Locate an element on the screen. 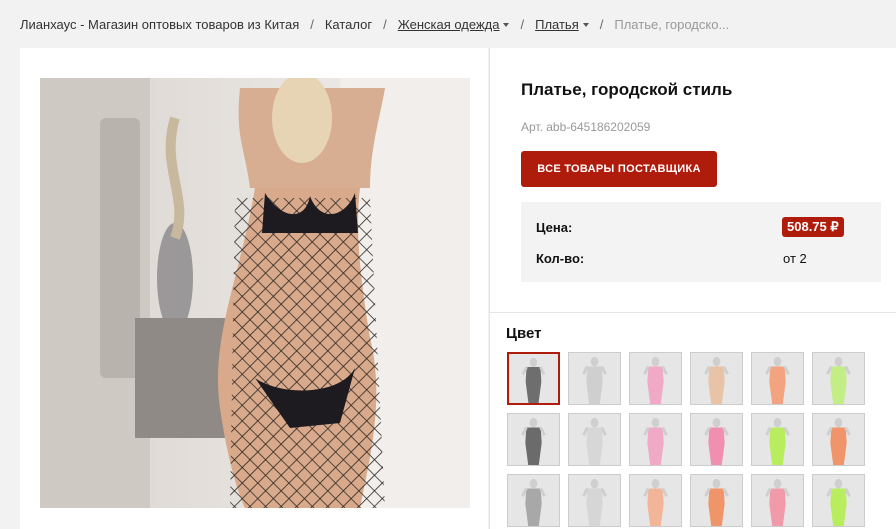  breadcrumb-link-womens-clothing: Женская одежда is located at coordinates (454, 24).